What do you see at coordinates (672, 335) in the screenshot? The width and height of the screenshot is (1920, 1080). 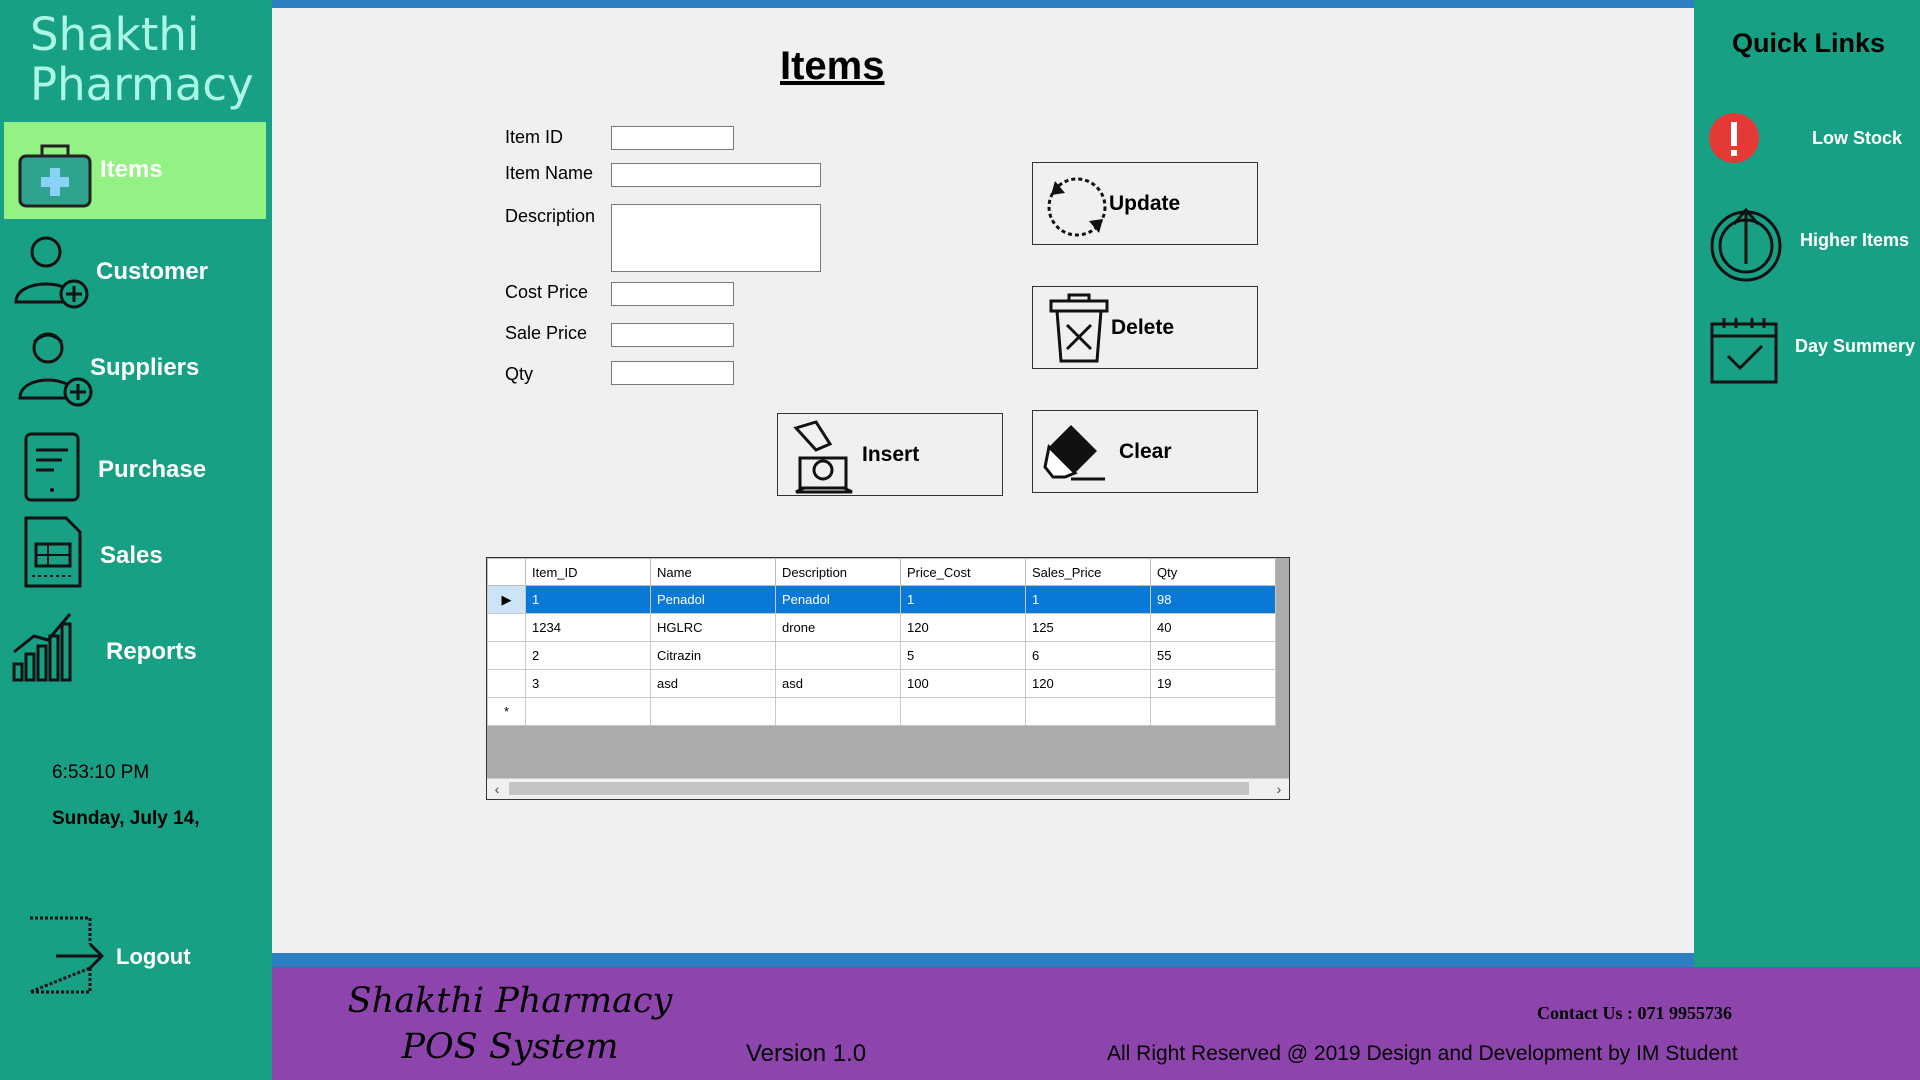 I see `sale-price-input` at bounding box center [672, 335].